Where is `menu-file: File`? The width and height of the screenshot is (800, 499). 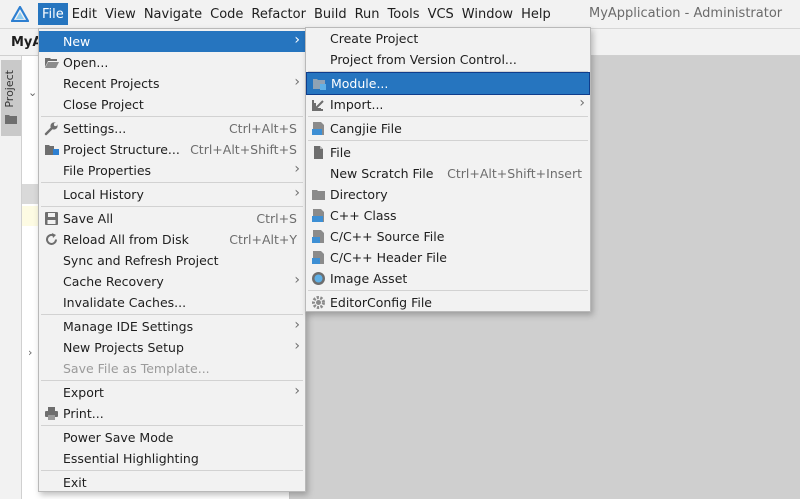 menu-file: File is located at coordinates (53, 14).